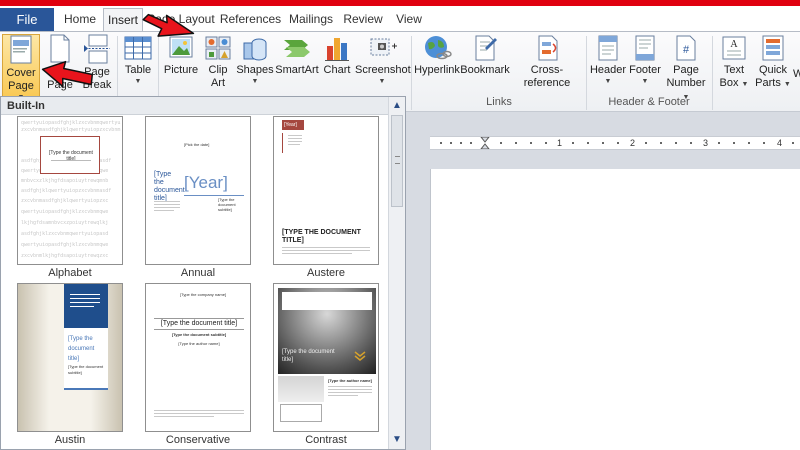 This screenshot has height=450, width=800. I want to click on annual-title-text: [Type the document title], so click(169, 186).